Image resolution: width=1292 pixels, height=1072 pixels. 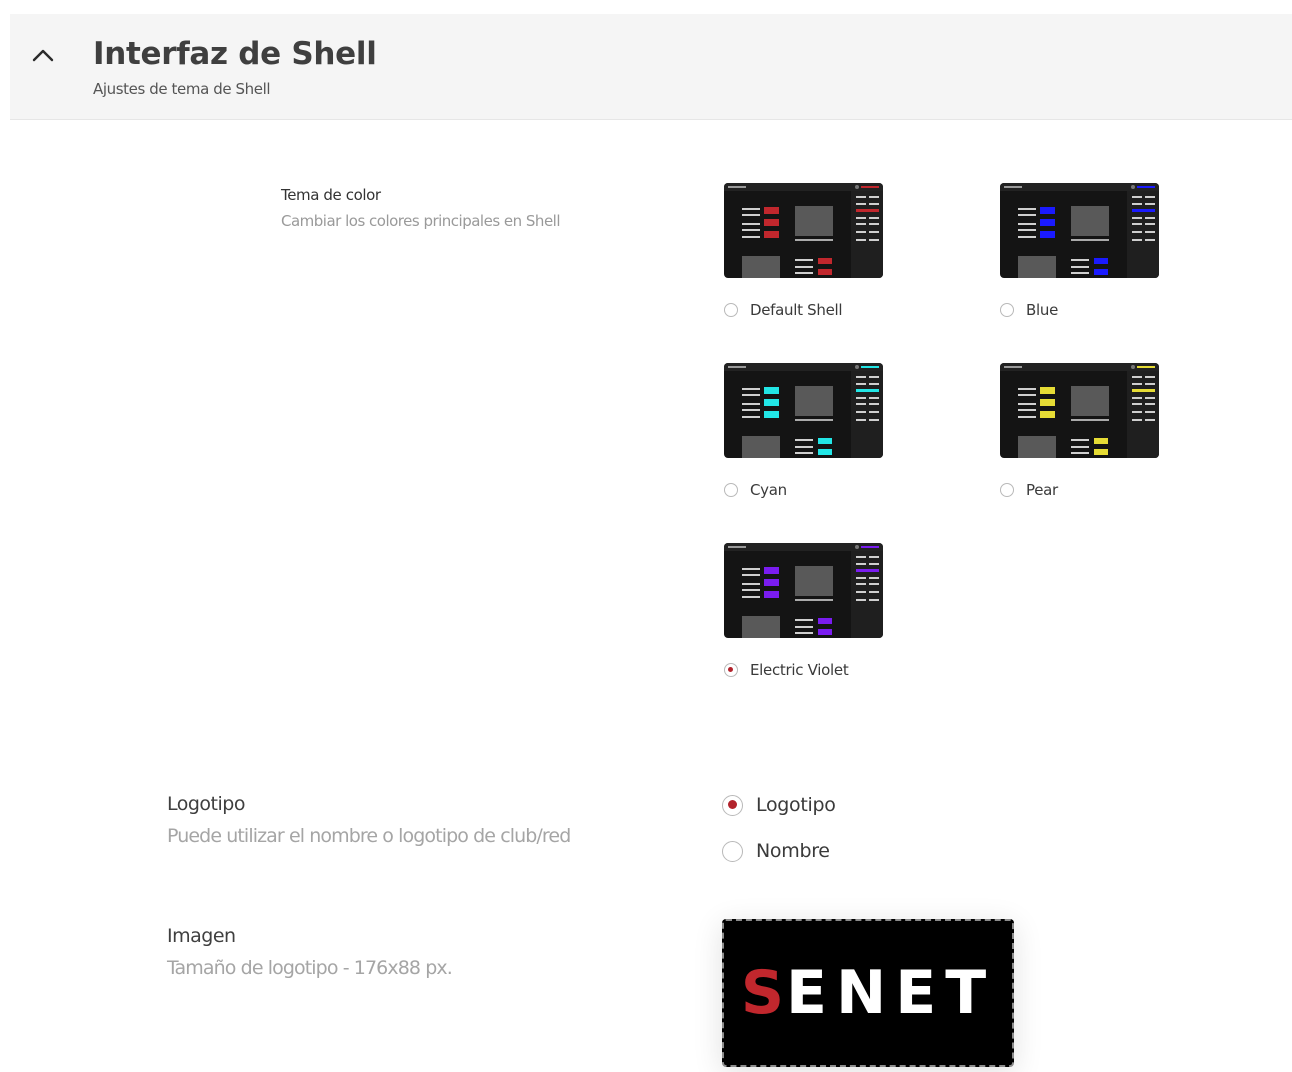 I want to click on theme-option: Blue, so click(x=1100, y=258).